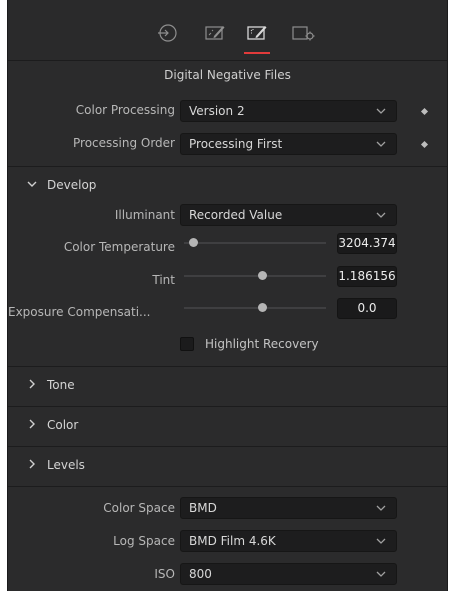 The height and width of the screenshot is (591, 454). Describe the element at coordinates (139, 508) in the screenshot. I see `color-space-label: Color Space` at that location.